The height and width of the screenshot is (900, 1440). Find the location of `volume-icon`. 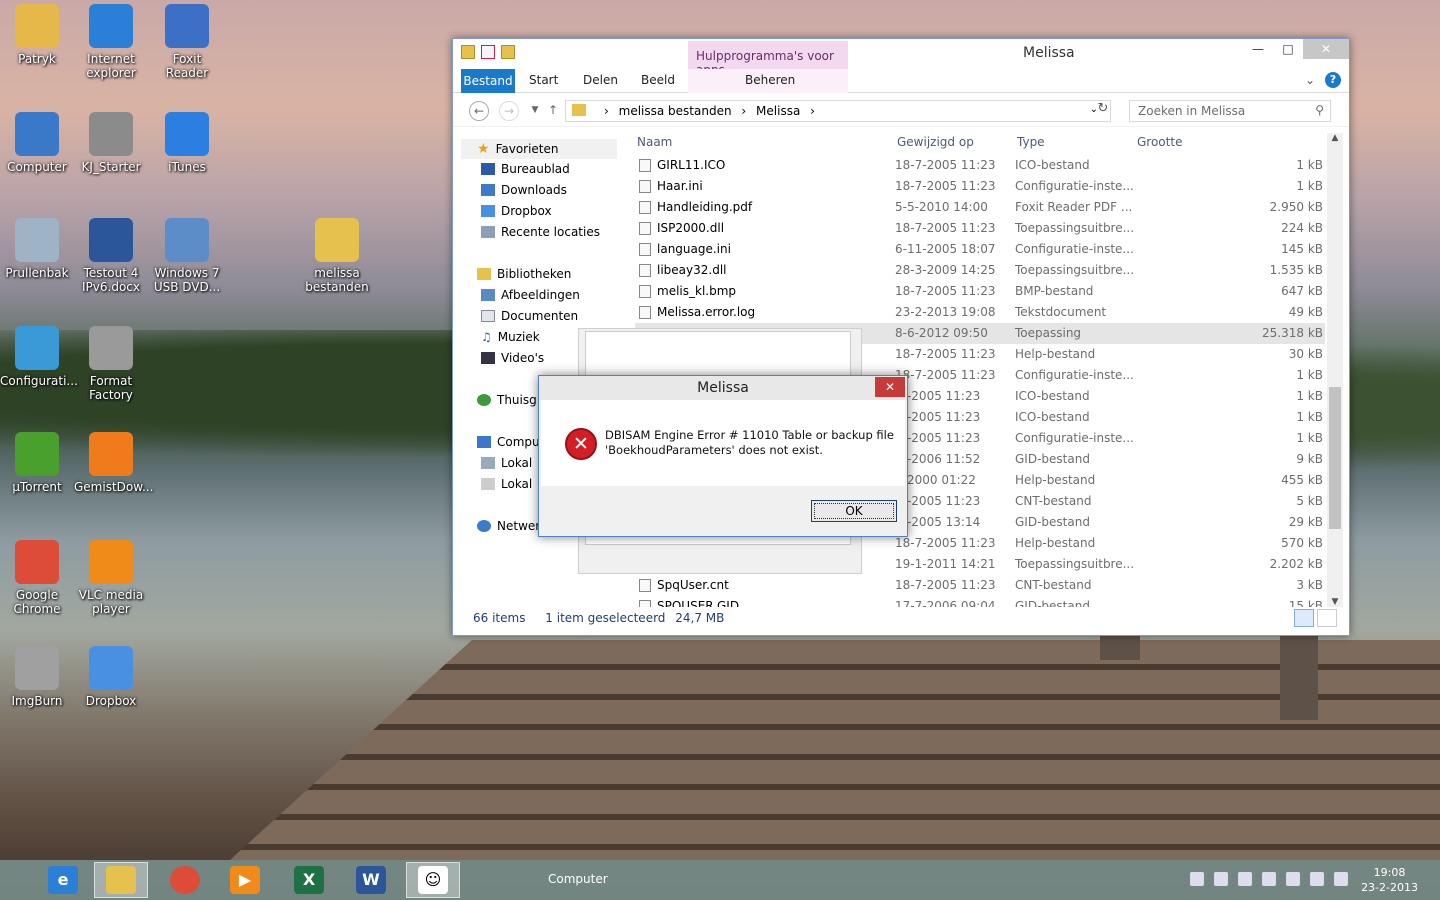

volume-icon is located at coordinates (1341, 879).